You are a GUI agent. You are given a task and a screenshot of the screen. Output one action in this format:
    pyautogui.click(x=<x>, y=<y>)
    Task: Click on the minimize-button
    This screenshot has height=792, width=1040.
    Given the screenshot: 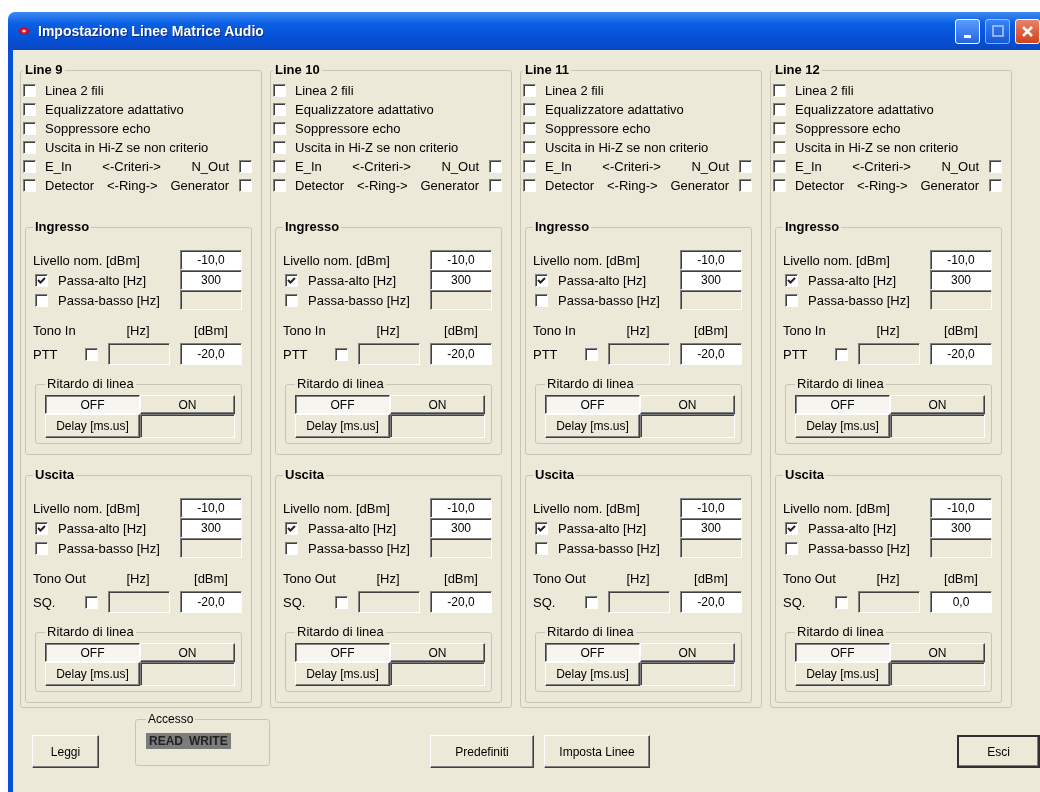 What is the action you would take?
    pyautogui.click(x=967, y=31)
    